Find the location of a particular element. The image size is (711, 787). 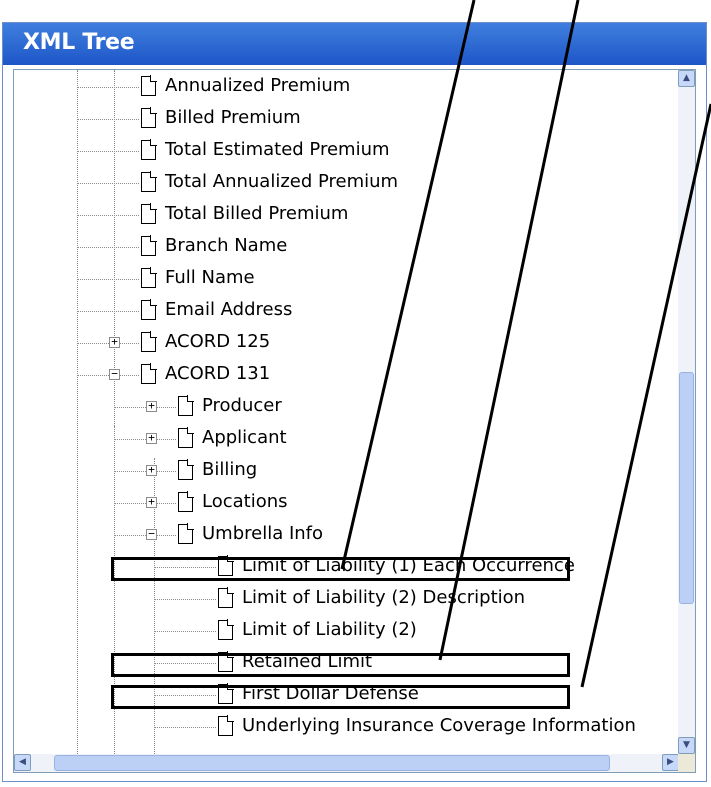

vertical-scrollbar: ▲ ▼ is located at coordinates (686, 412).